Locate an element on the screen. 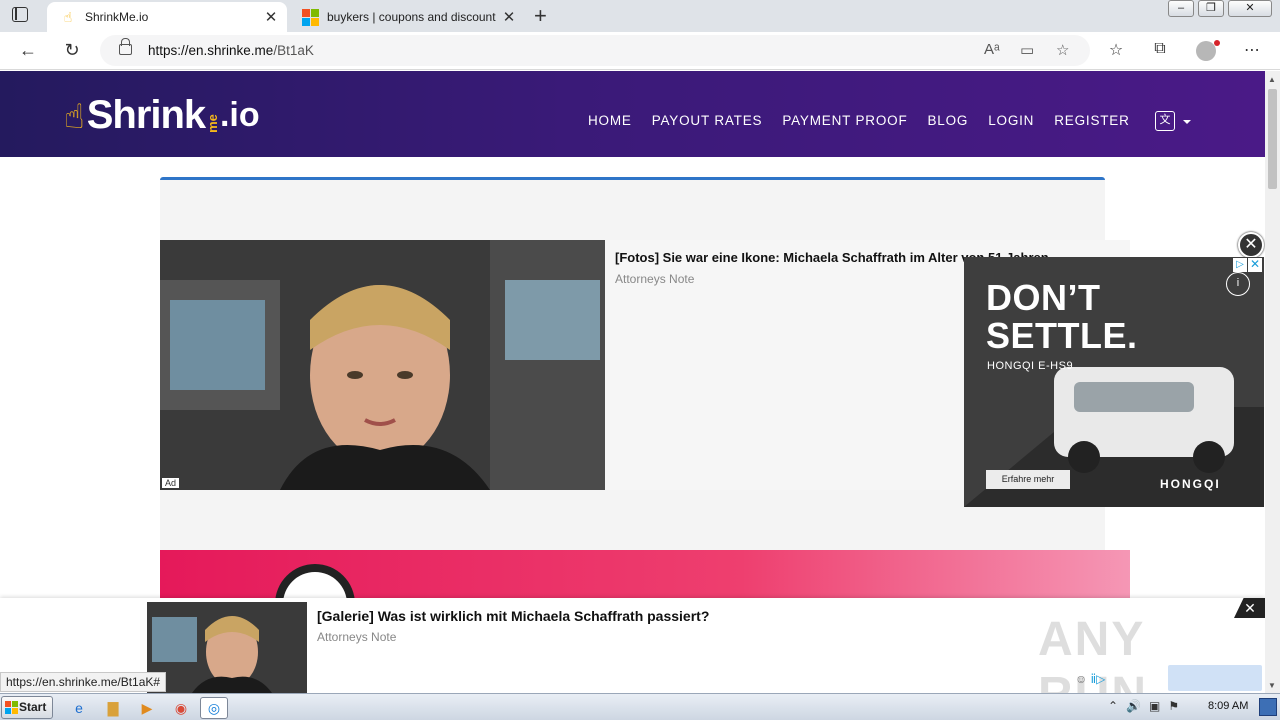  close-ad-icon: ✕ is located at coordinates (1251, 245).